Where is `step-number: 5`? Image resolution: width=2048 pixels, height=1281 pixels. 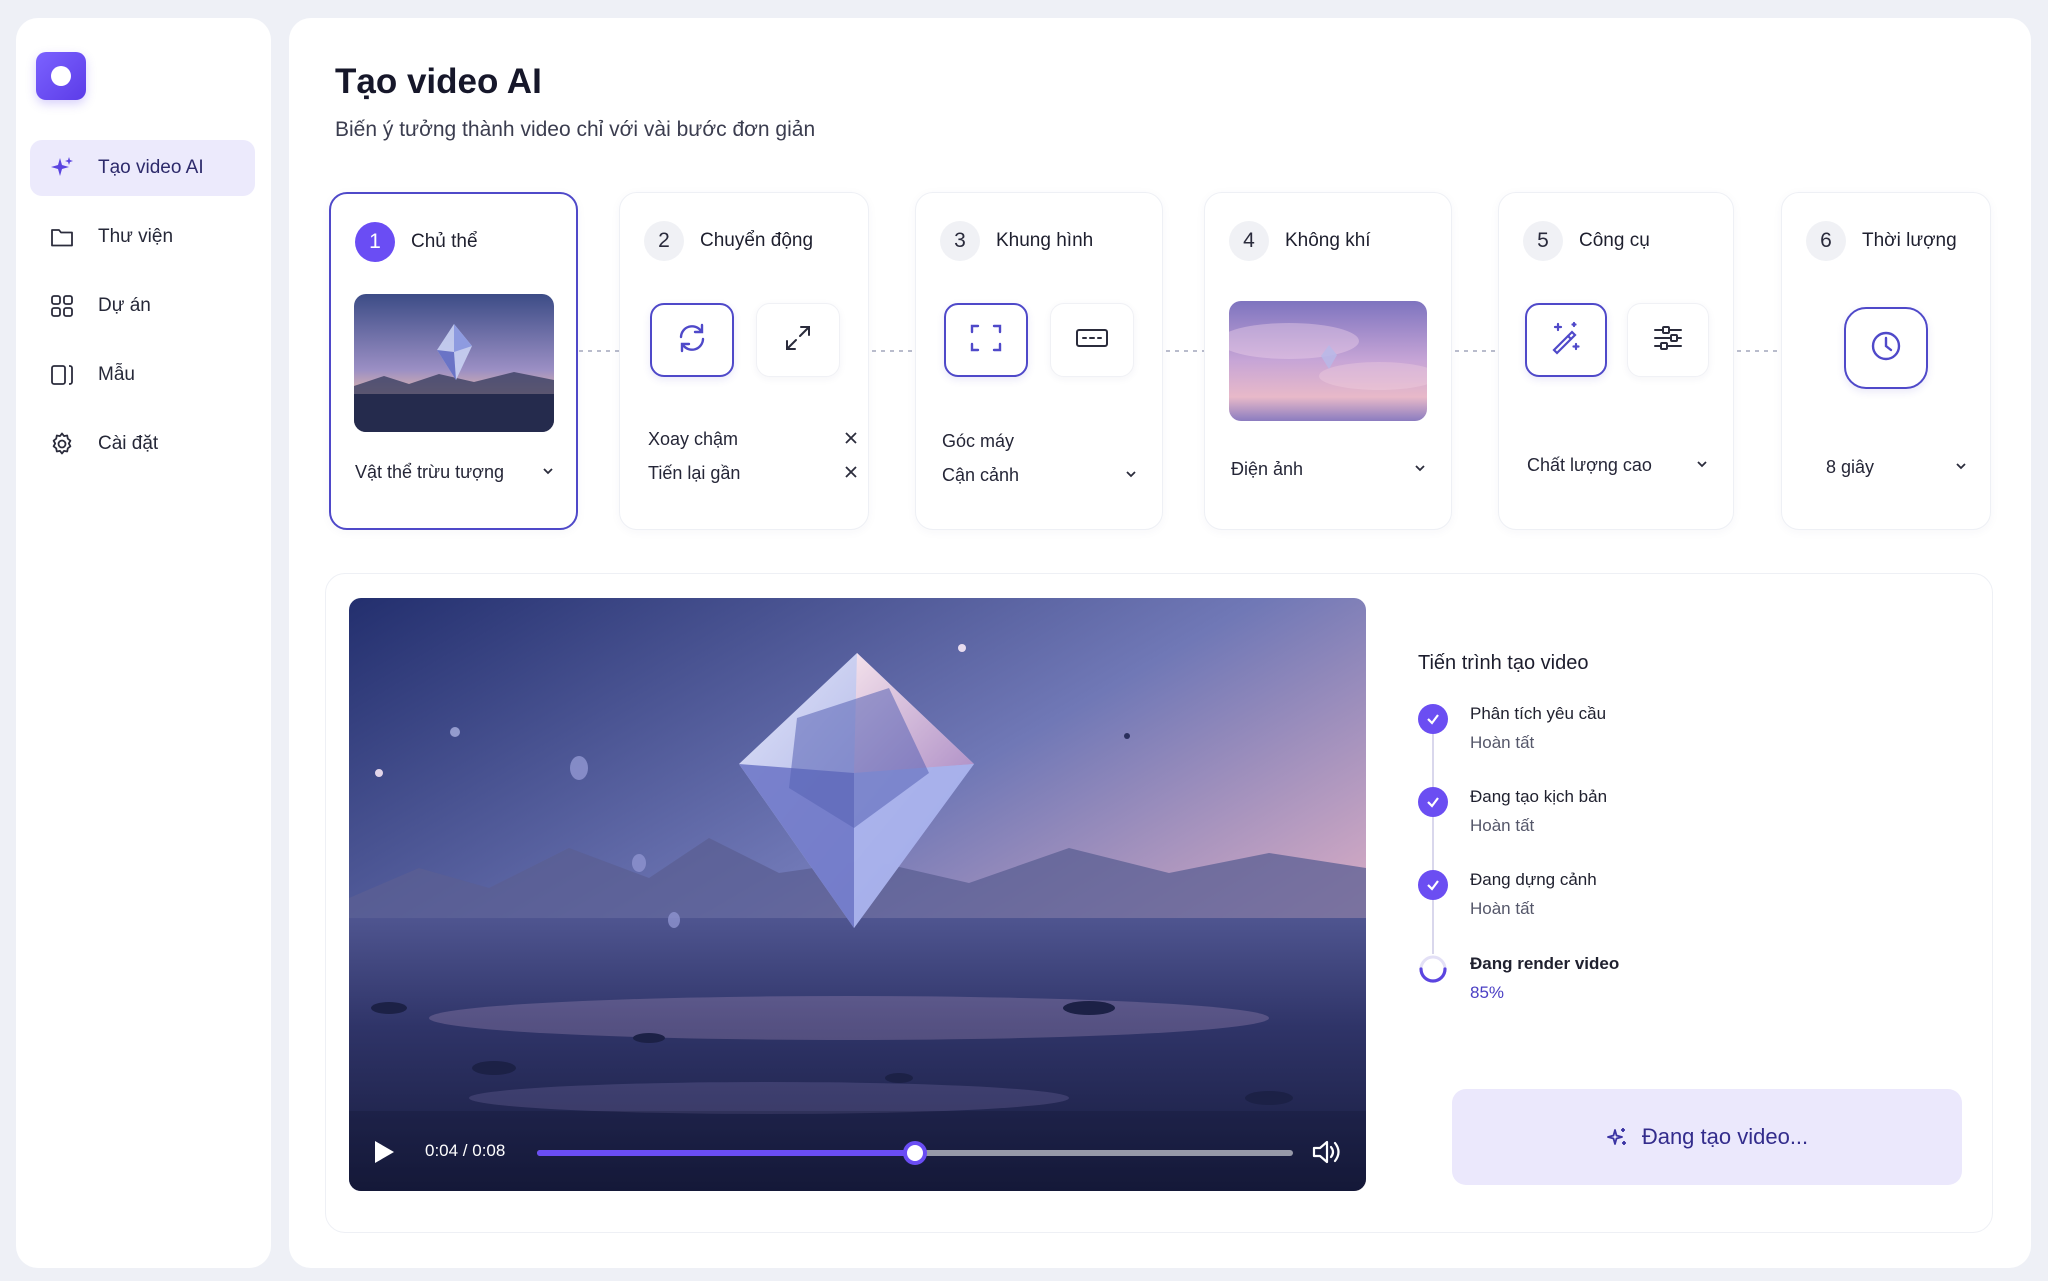 step-number: 5 is located at coordinates (1543, 241).